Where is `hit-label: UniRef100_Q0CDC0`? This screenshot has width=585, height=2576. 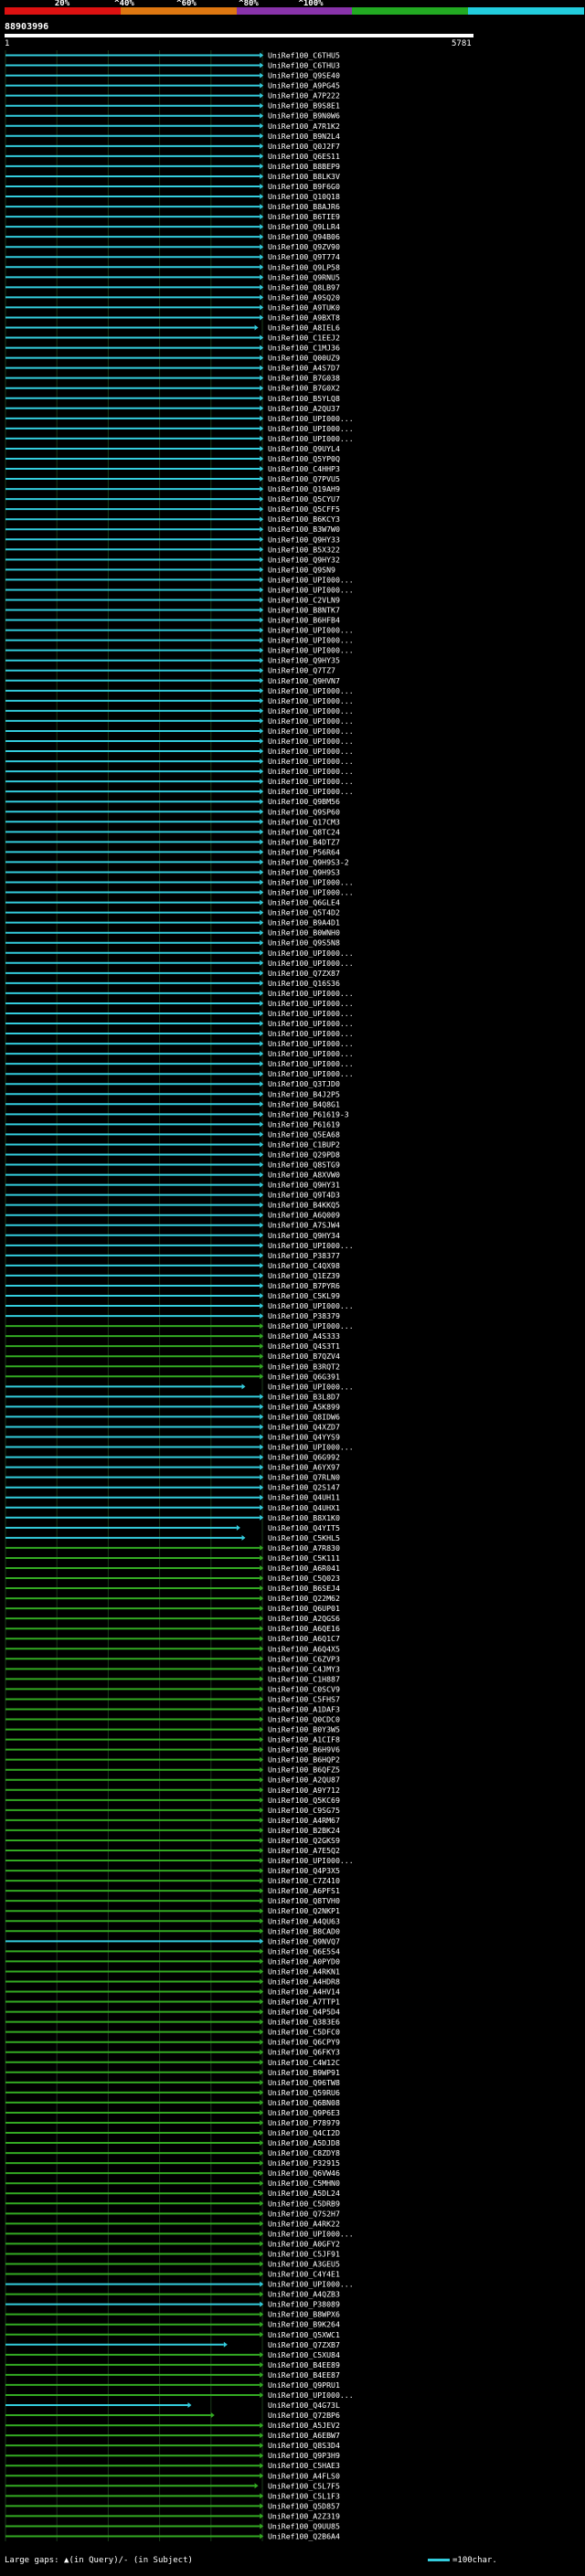 hit-label: UniRef100_Q0CDC0 is located at coordinates (304, 1719).